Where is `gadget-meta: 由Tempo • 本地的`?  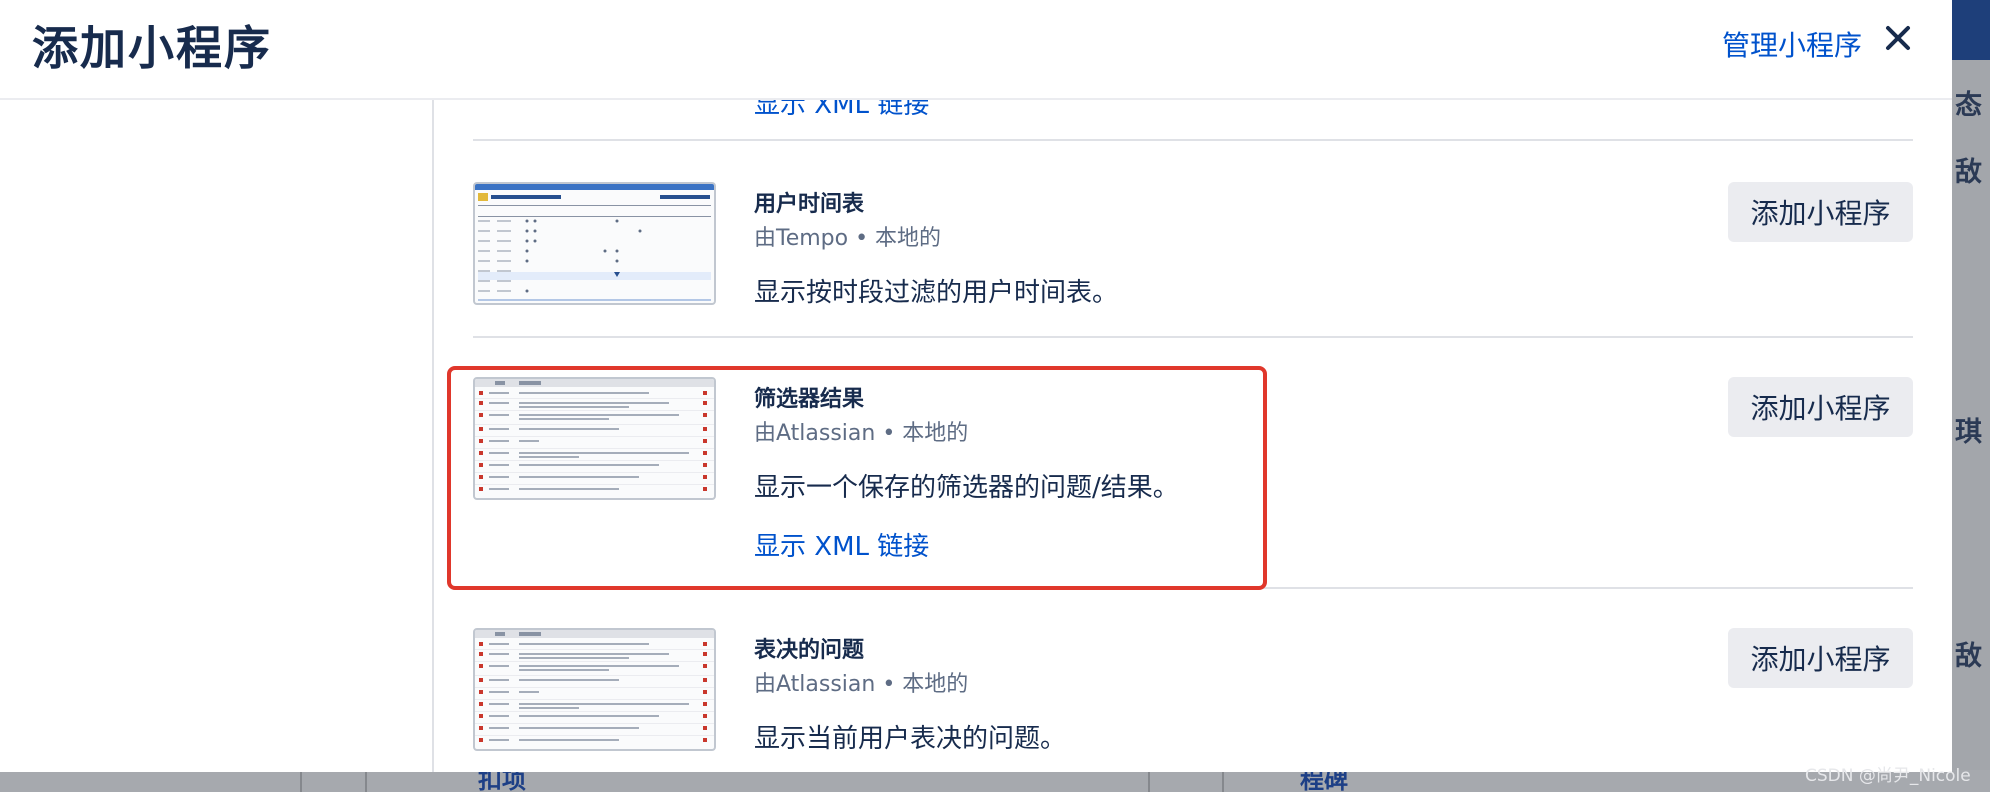 gadget-meta: 由Tempo • 本地的 is located at coordinates (848, 238).